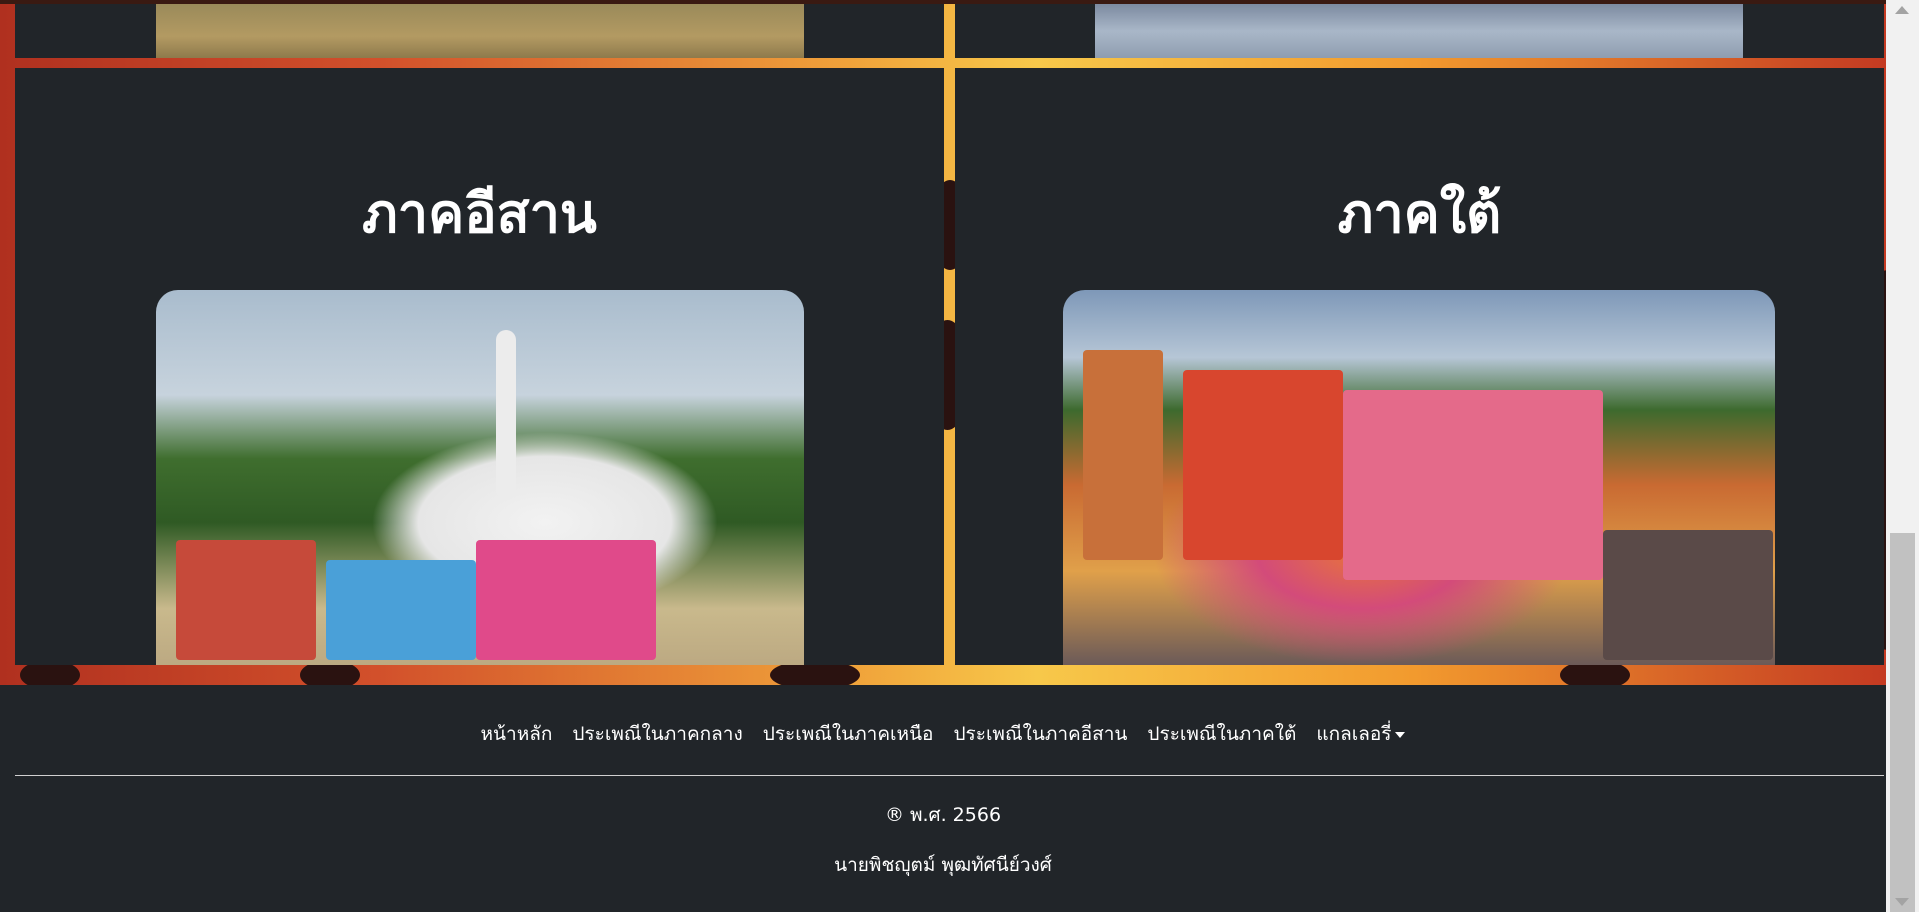  What do you see at coordinates (848, 734) in the screenshot?
I see `nav-north: ประเพณีในภาคเหนือ` at bounding box center [848, 734].